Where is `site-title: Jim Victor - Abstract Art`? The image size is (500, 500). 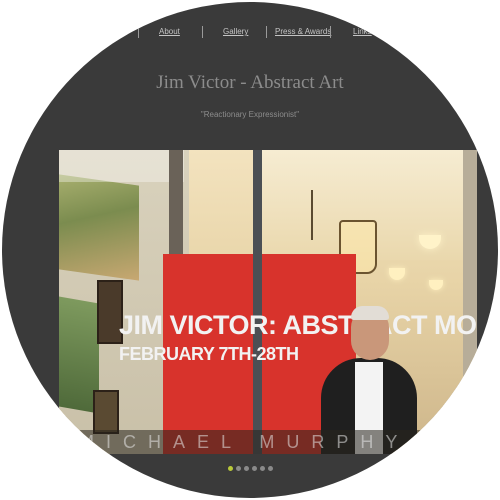
site-title: Jim Victor - Abstract Art is located at coordinates (250, 82).